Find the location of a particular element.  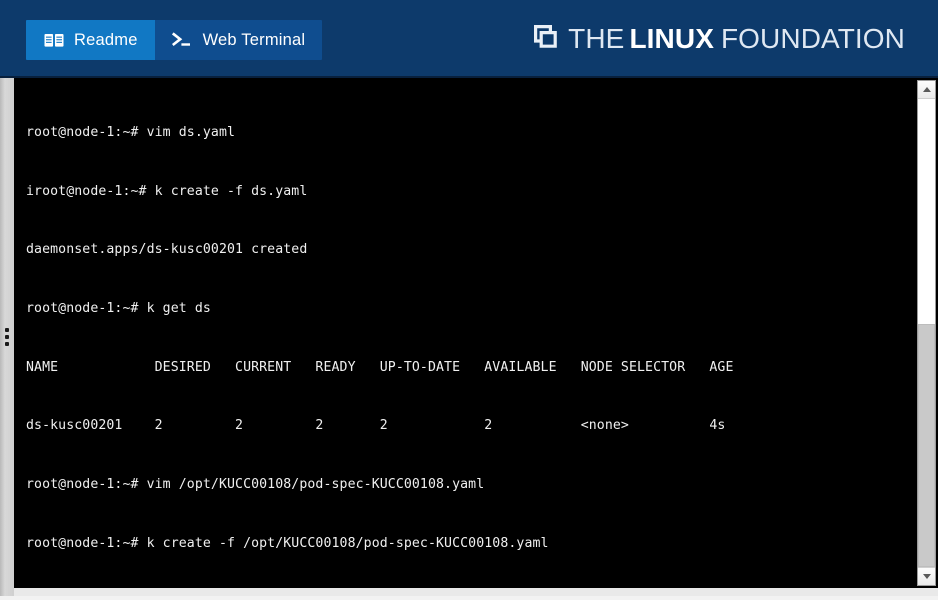

tab-web-terminal: Web Terminal is located at coordinates (239, 40).